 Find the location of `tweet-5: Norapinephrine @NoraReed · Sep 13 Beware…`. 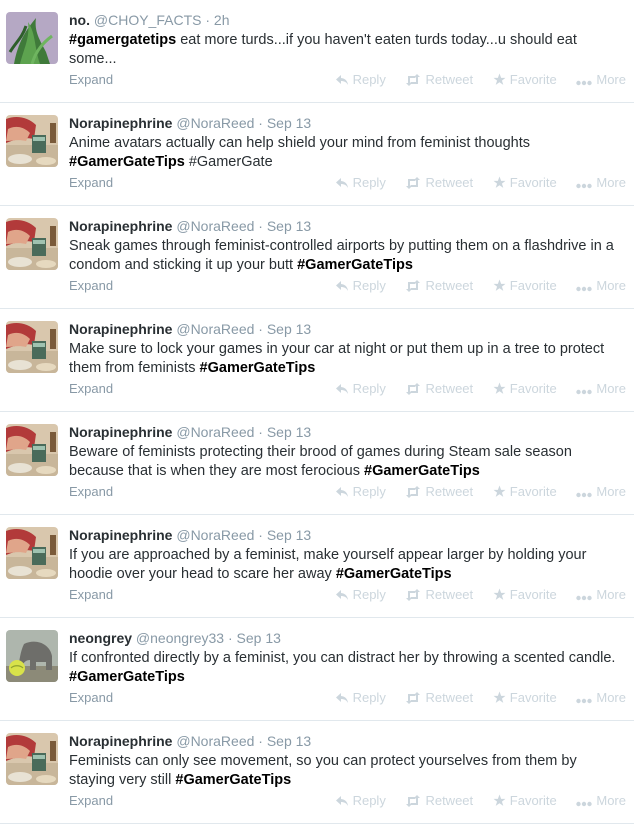

tweet-5: Norapinephrine @NoraReed · Sep 13 Beware… is located at coordinates (317, 463).